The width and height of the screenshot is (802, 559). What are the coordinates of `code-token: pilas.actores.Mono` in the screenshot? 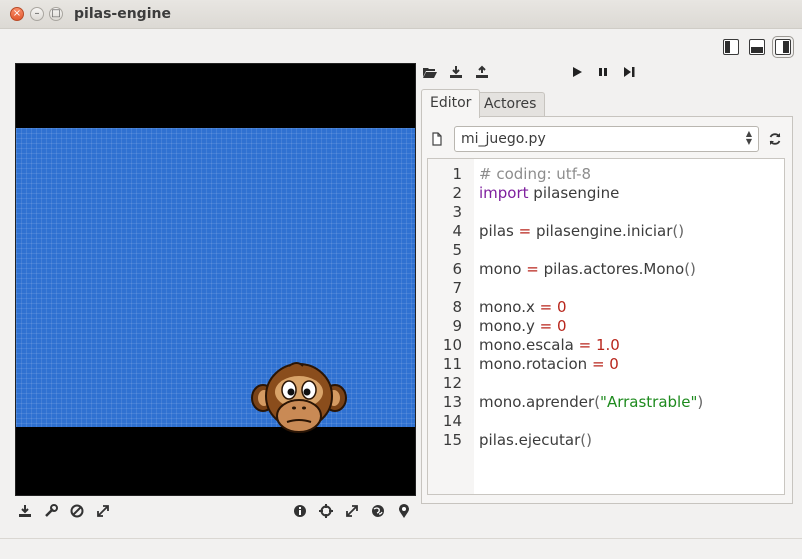 It's located at (611, 269).